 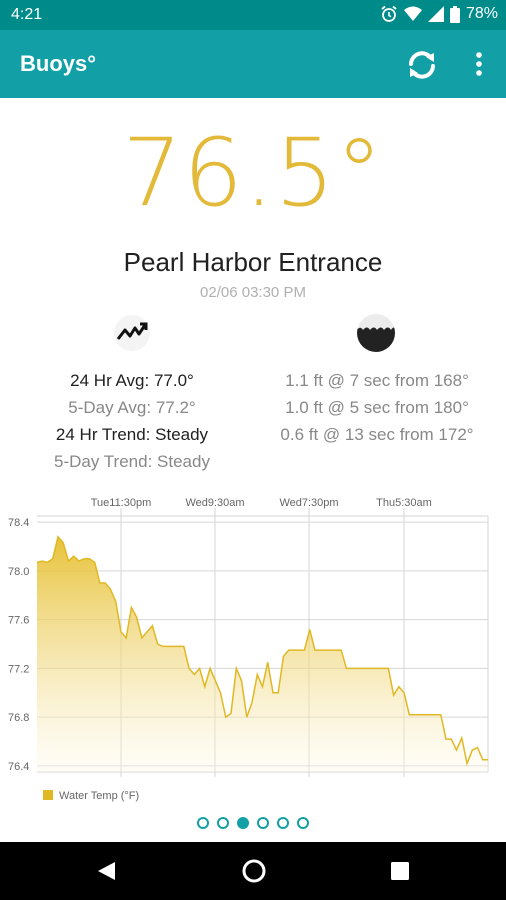 I want to click on page-indicator, so click(x=253, y=823).